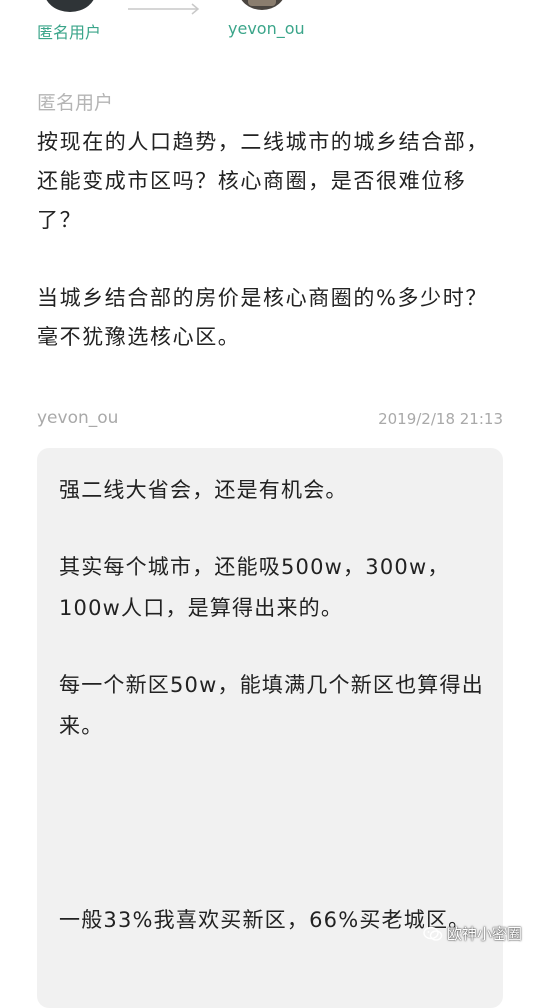 Image resolution: width=540 pixels, height=1008 pixels. I want to click on answer-paragraph: 强二线大省会，还是有机会。, so click(203, 490).